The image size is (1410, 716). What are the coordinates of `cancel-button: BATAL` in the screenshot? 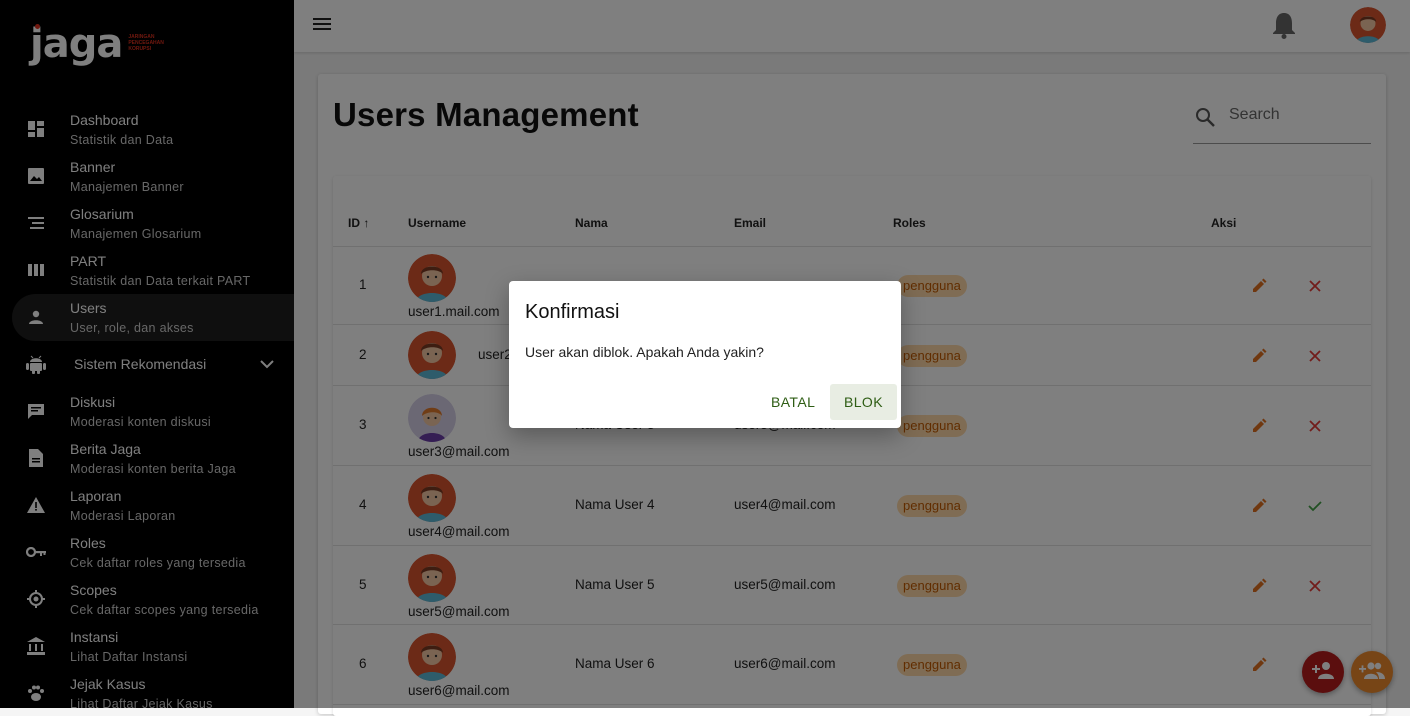 It's located at (793, 402).